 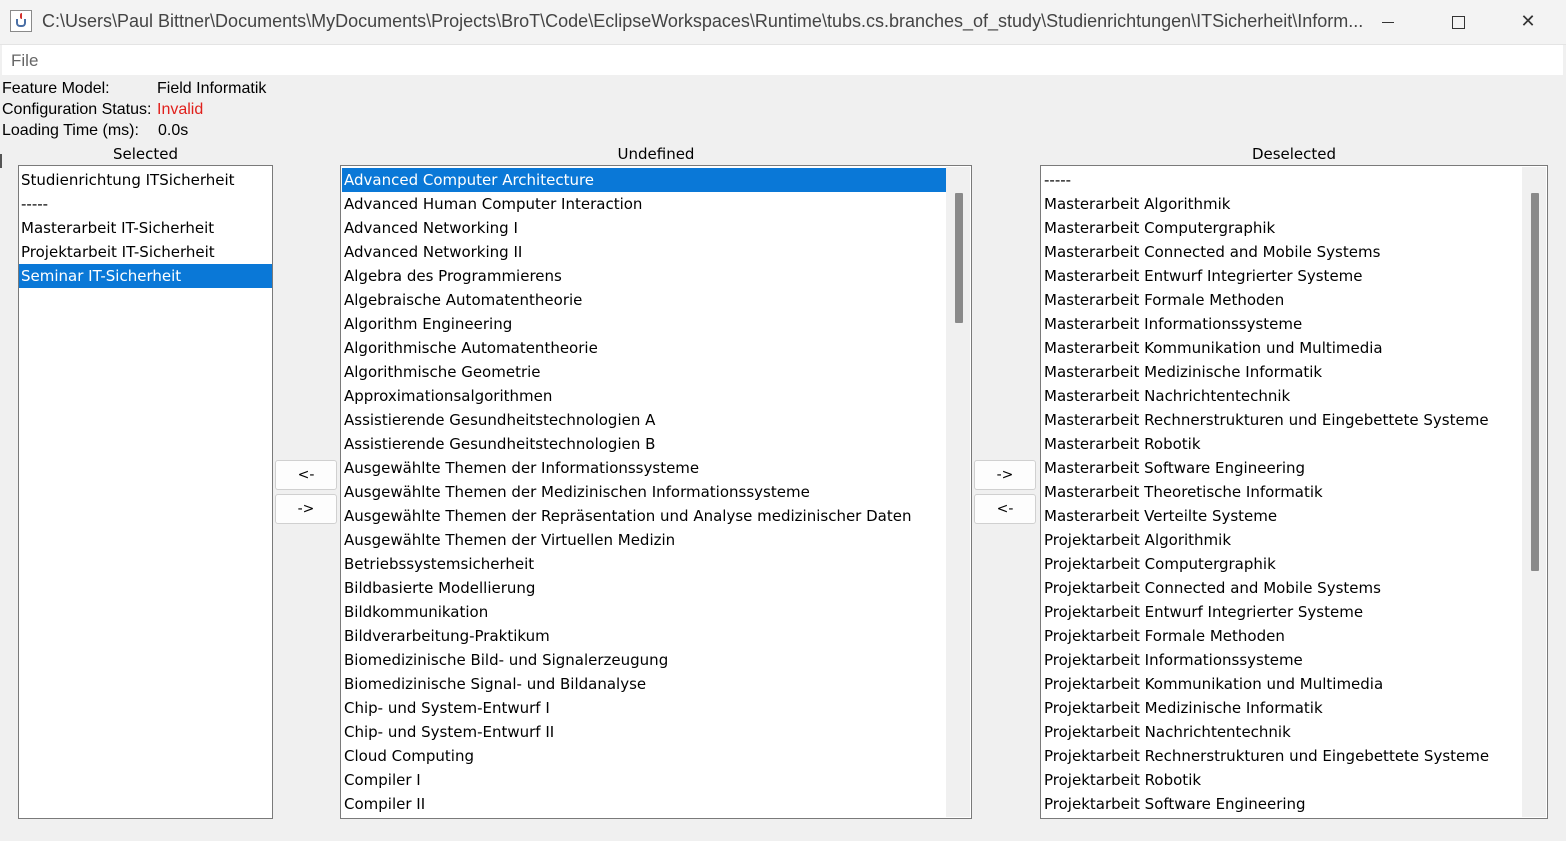 What do you see at coordinates (70, 130) in the screenshot?
I see `loading-time-label: Loading Time (ms):` at bounding box center [70, 130].